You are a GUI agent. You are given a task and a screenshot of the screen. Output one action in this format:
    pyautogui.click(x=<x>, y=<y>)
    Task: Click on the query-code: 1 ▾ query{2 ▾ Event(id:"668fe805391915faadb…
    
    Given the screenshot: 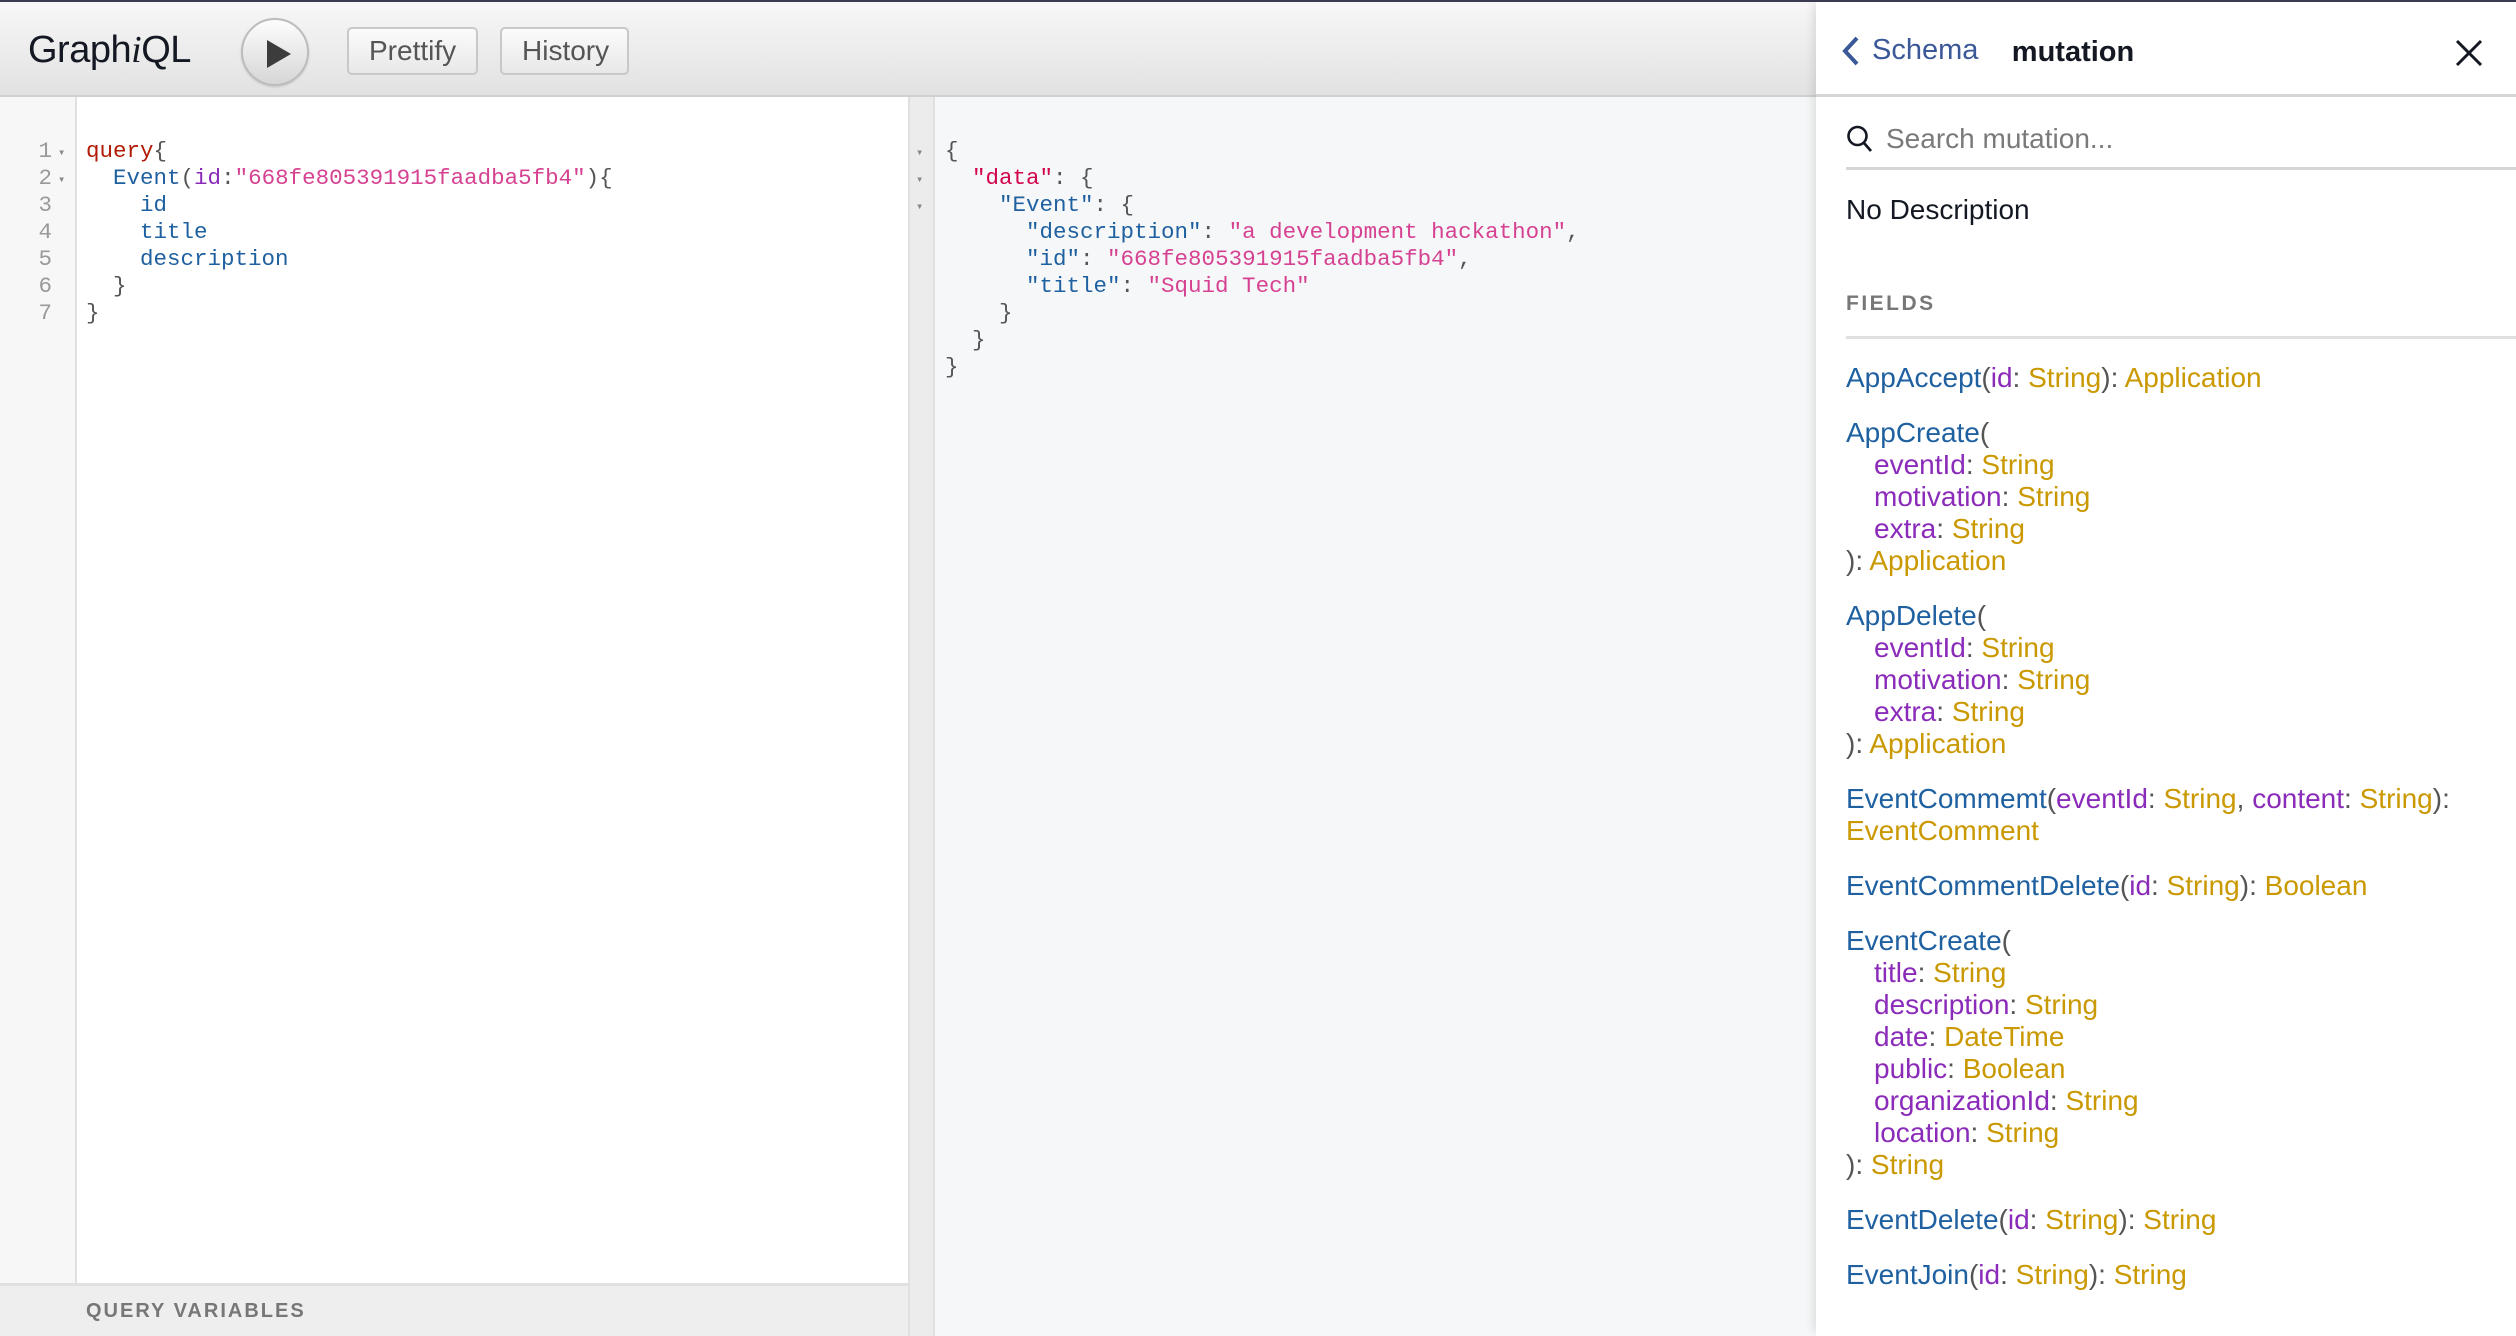 What is the action you would take?
    pyautogui.click(x=454, y=232)
    